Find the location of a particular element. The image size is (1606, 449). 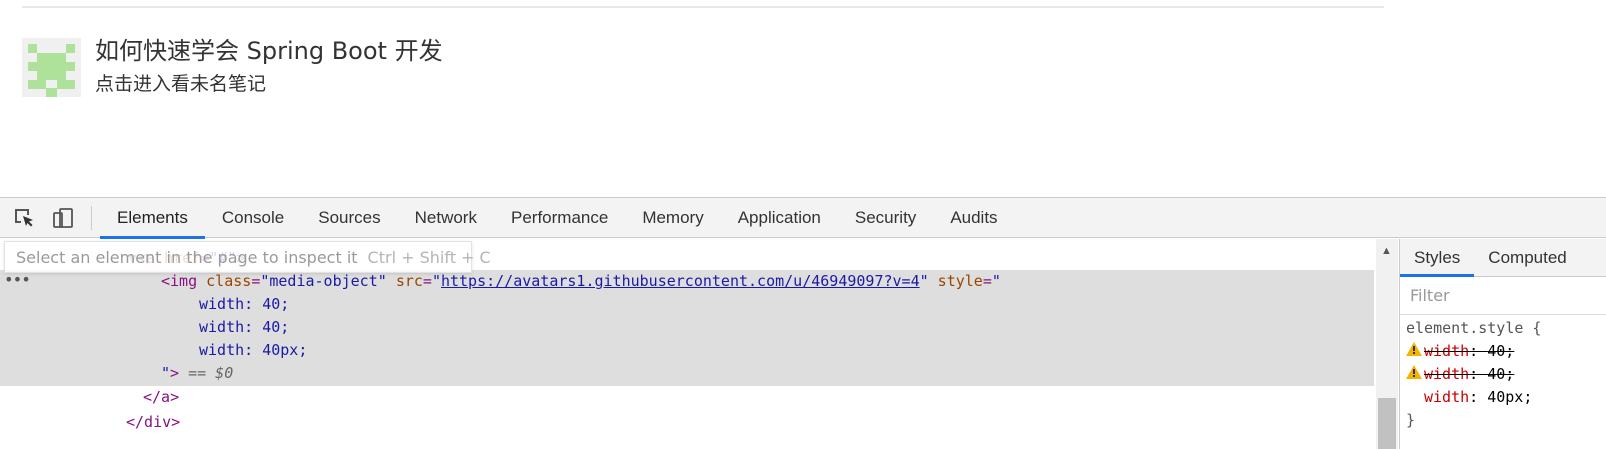

tab-performance: Performance is located at coordinates (559, 218).